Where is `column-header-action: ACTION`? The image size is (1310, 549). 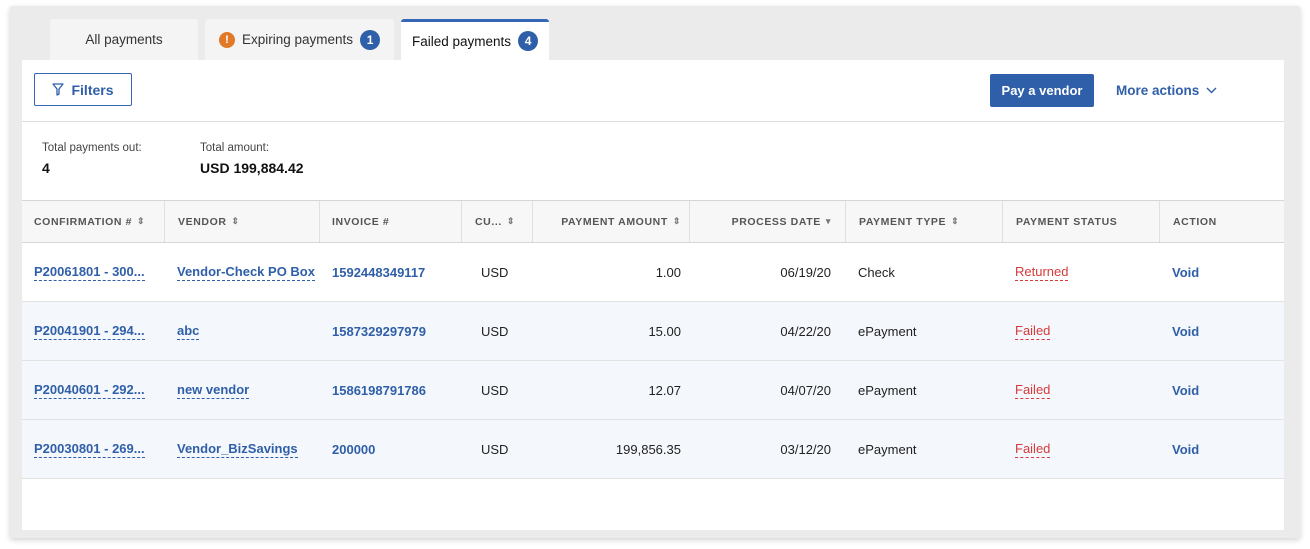 column-header-action: ACTION is located at coordinates (1221, 221).